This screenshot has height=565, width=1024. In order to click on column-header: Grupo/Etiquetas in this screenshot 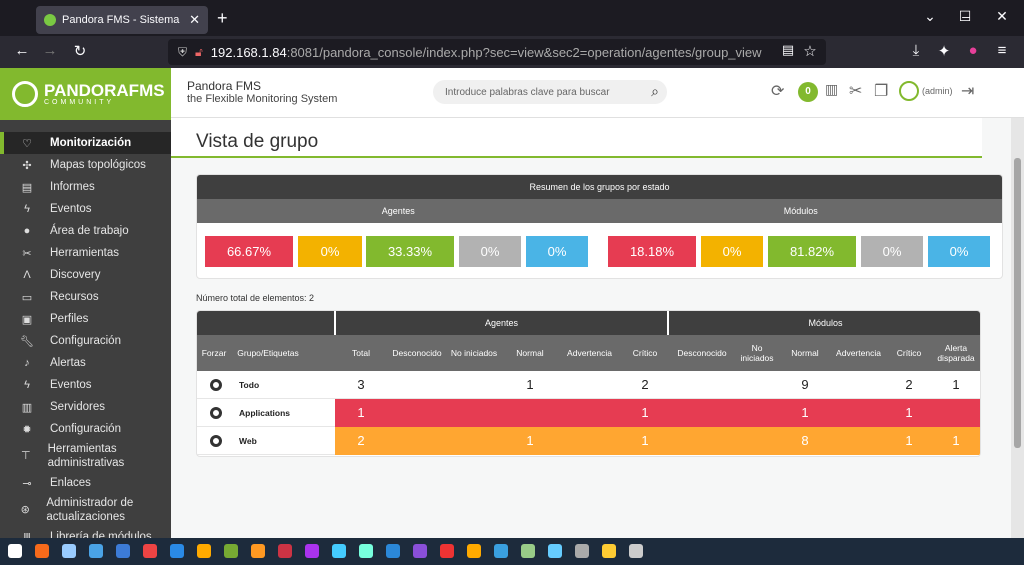, I will do `click(268, 353)`.